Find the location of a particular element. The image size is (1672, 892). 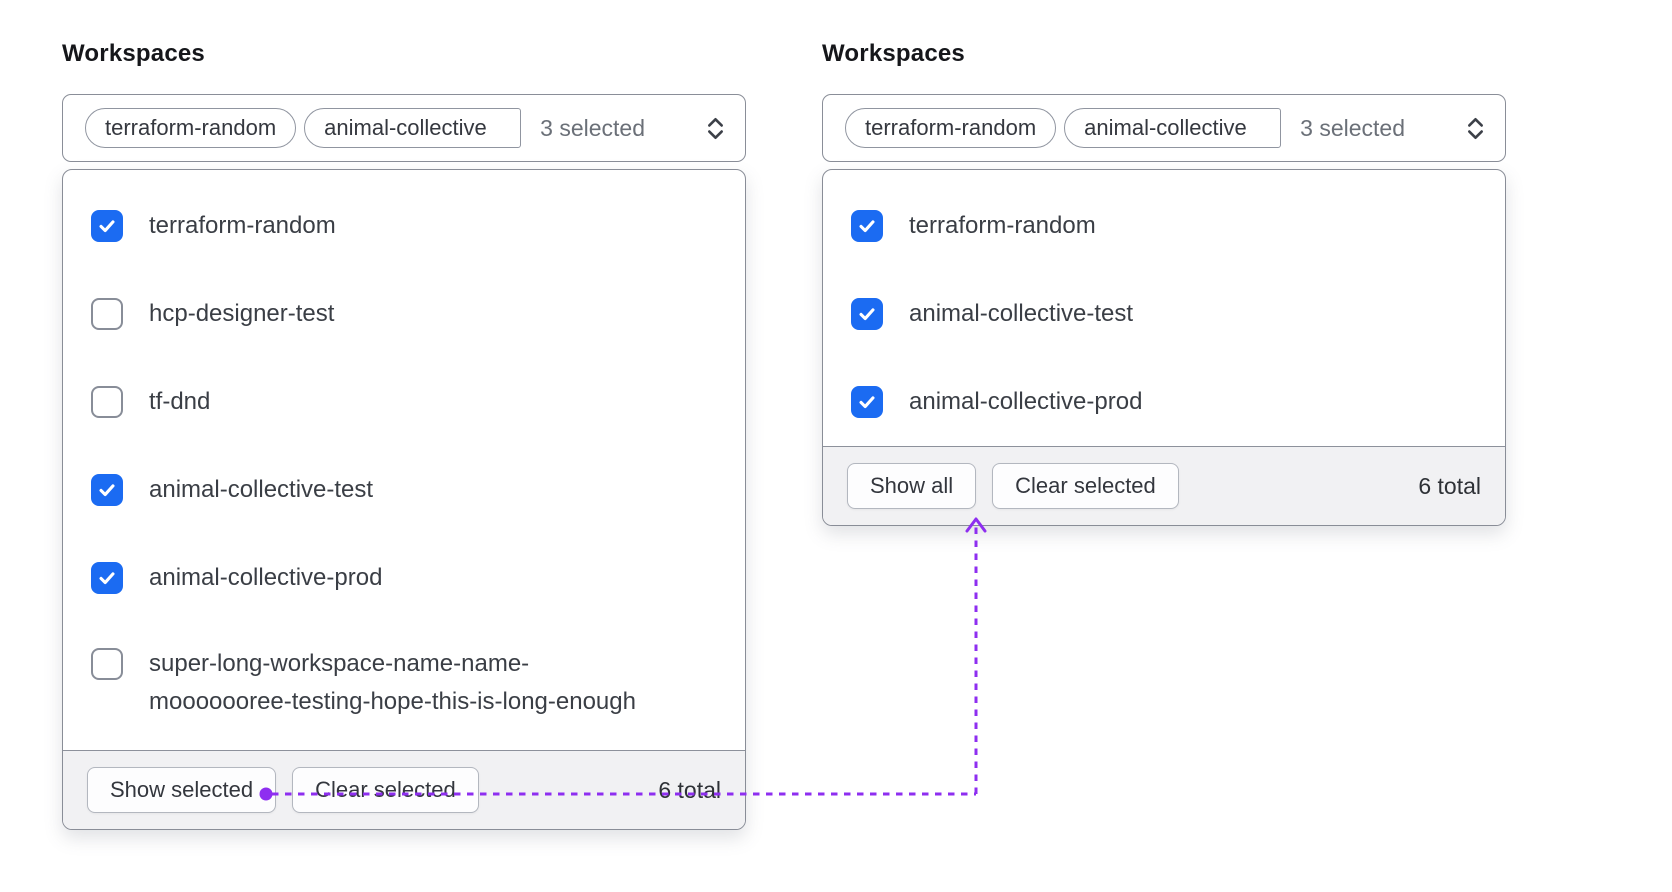

listbox-footer: Show all Clear selected 6 total is located at coordinates (1164, 485).